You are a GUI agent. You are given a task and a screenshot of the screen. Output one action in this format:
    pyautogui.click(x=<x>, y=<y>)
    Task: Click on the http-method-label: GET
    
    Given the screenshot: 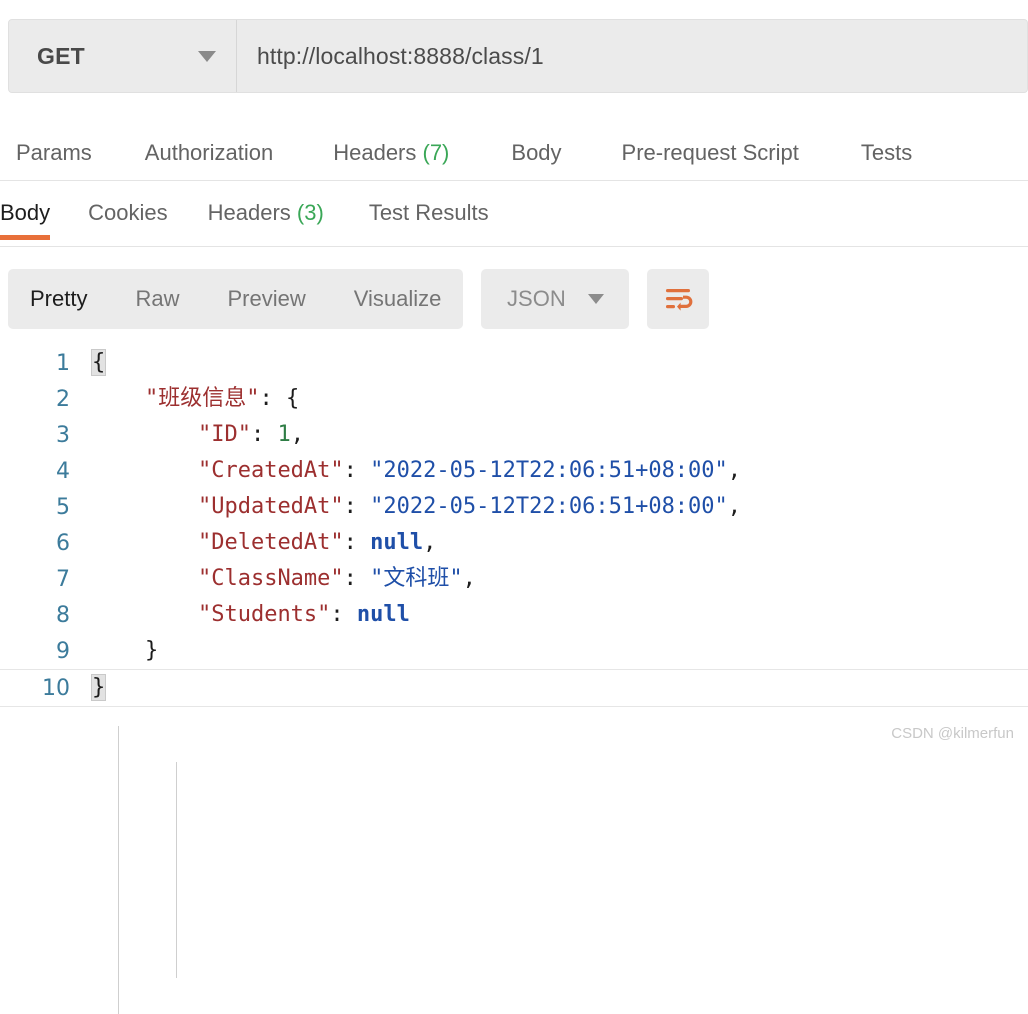 What is the action you would take?
    pyautogui.click(x=61, y=55)
    